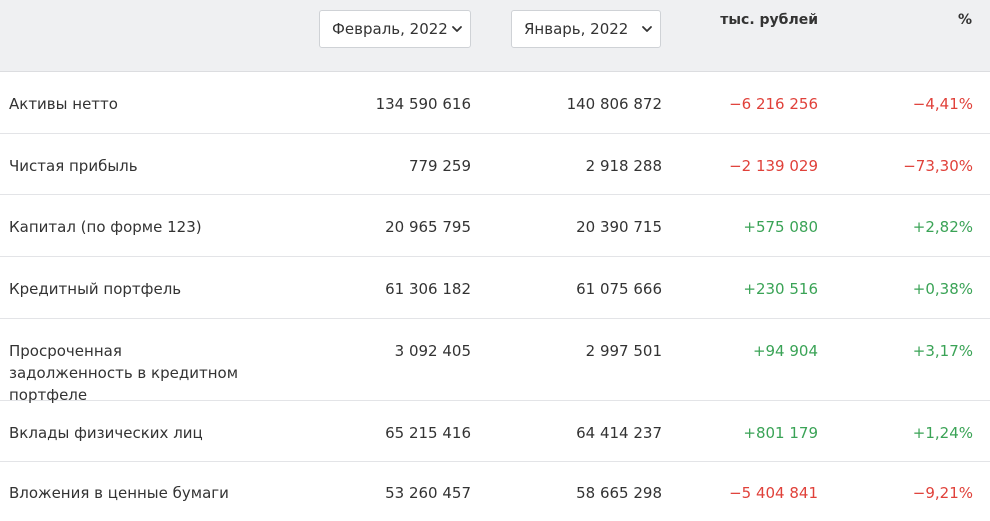  I want to click on percent-change: +0,38%, so click(942, 289).